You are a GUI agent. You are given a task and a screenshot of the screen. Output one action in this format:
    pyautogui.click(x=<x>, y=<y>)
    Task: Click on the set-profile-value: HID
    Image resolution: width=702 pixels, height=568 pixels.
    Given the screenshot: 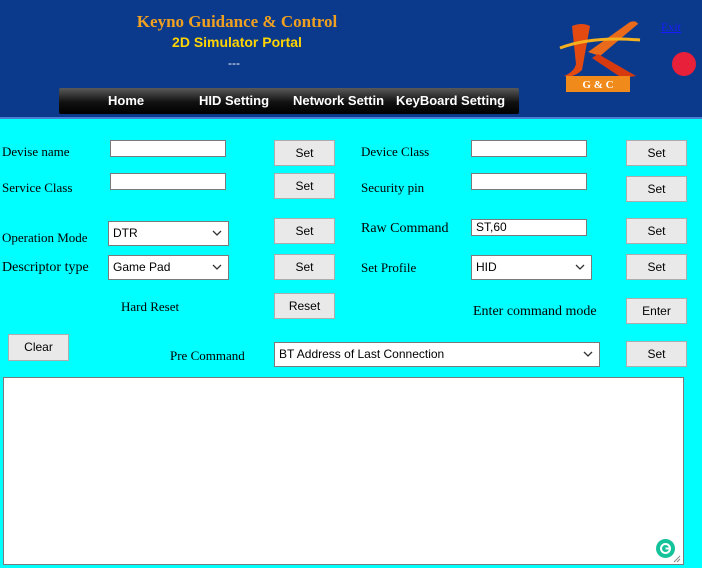 What is the action you would take?
    pyautogui.click(x=486, y=267)
    